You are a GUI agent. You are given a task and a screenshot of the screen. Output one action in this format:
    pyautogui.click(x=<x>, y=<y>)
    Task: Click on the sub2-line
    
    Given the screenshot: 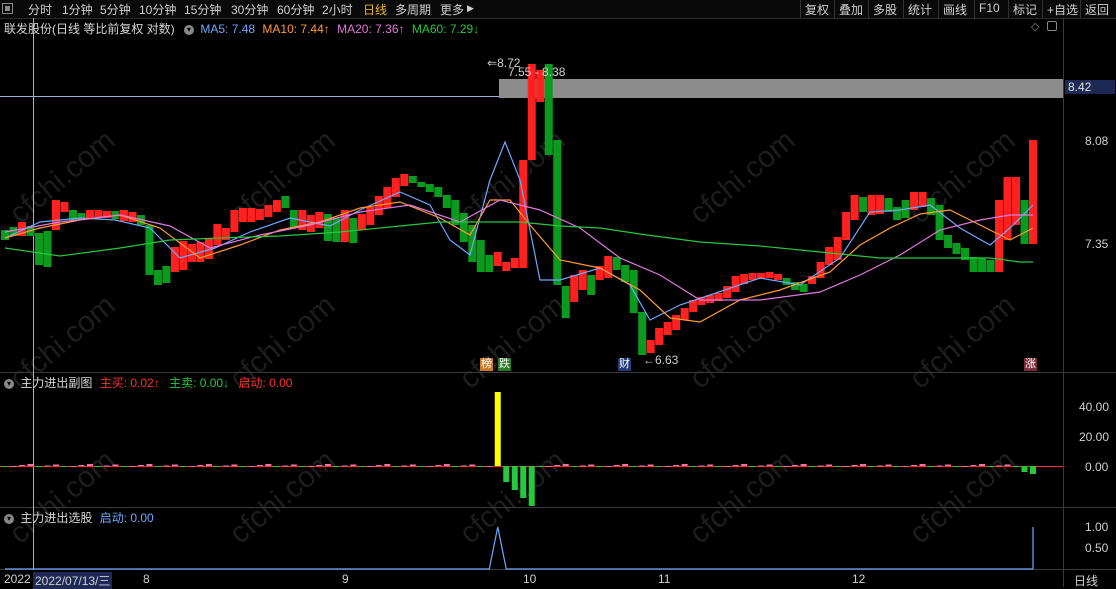 What is the action you would take?
    pyautogui.click(x=519, y=548)
    